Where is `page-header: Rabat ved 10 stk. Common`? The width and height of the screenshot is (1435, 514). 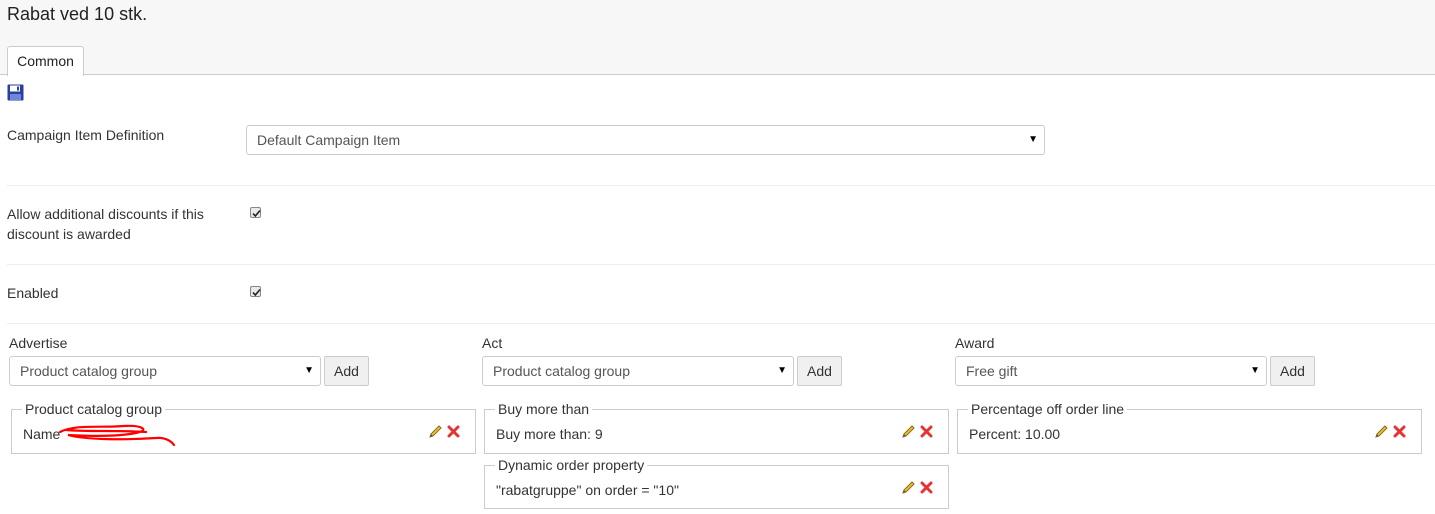 page-header: Rabat ved 10 stk. Common is located at coordinates (717, 38).